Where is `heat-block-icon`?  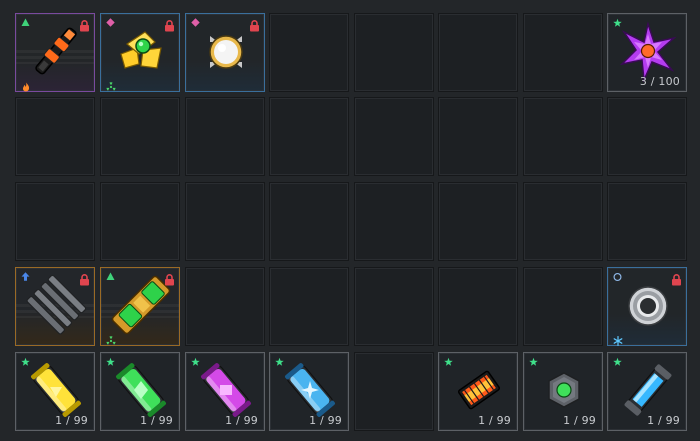 heat-block-icon is located at coordinates (479, 390).